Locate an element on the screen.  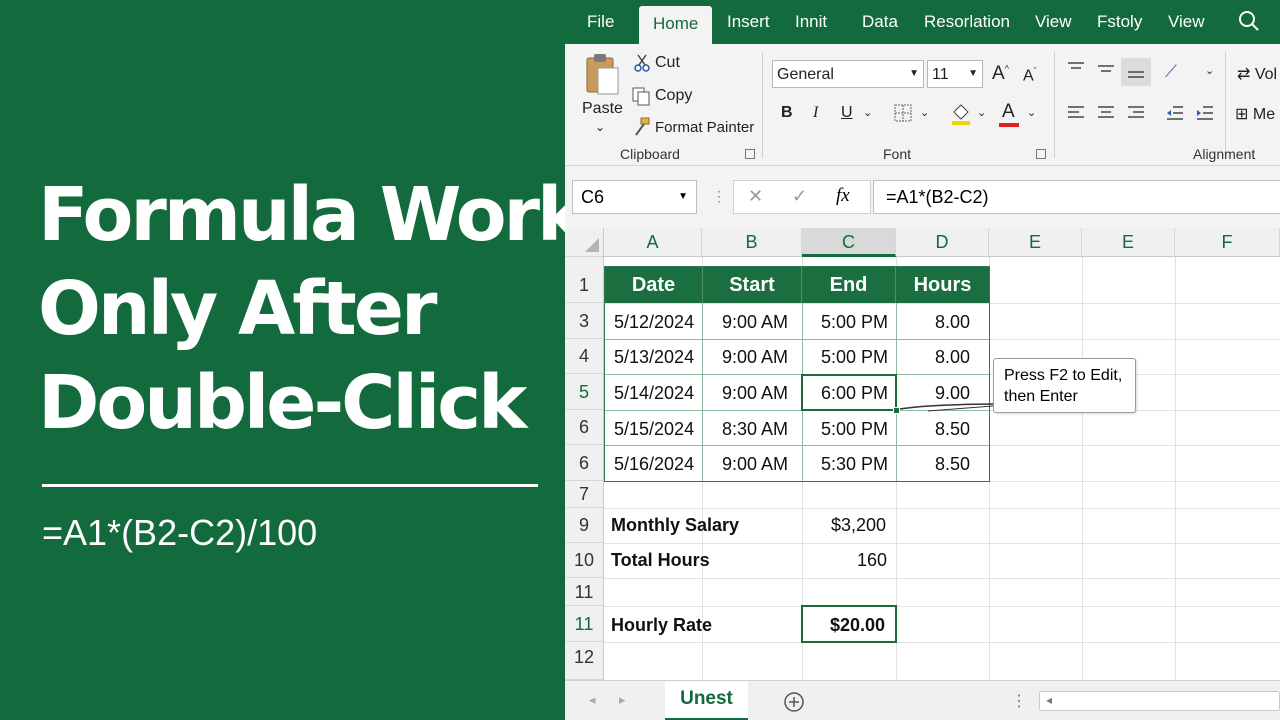
underline-button: U is located at coordinates (847, 113).